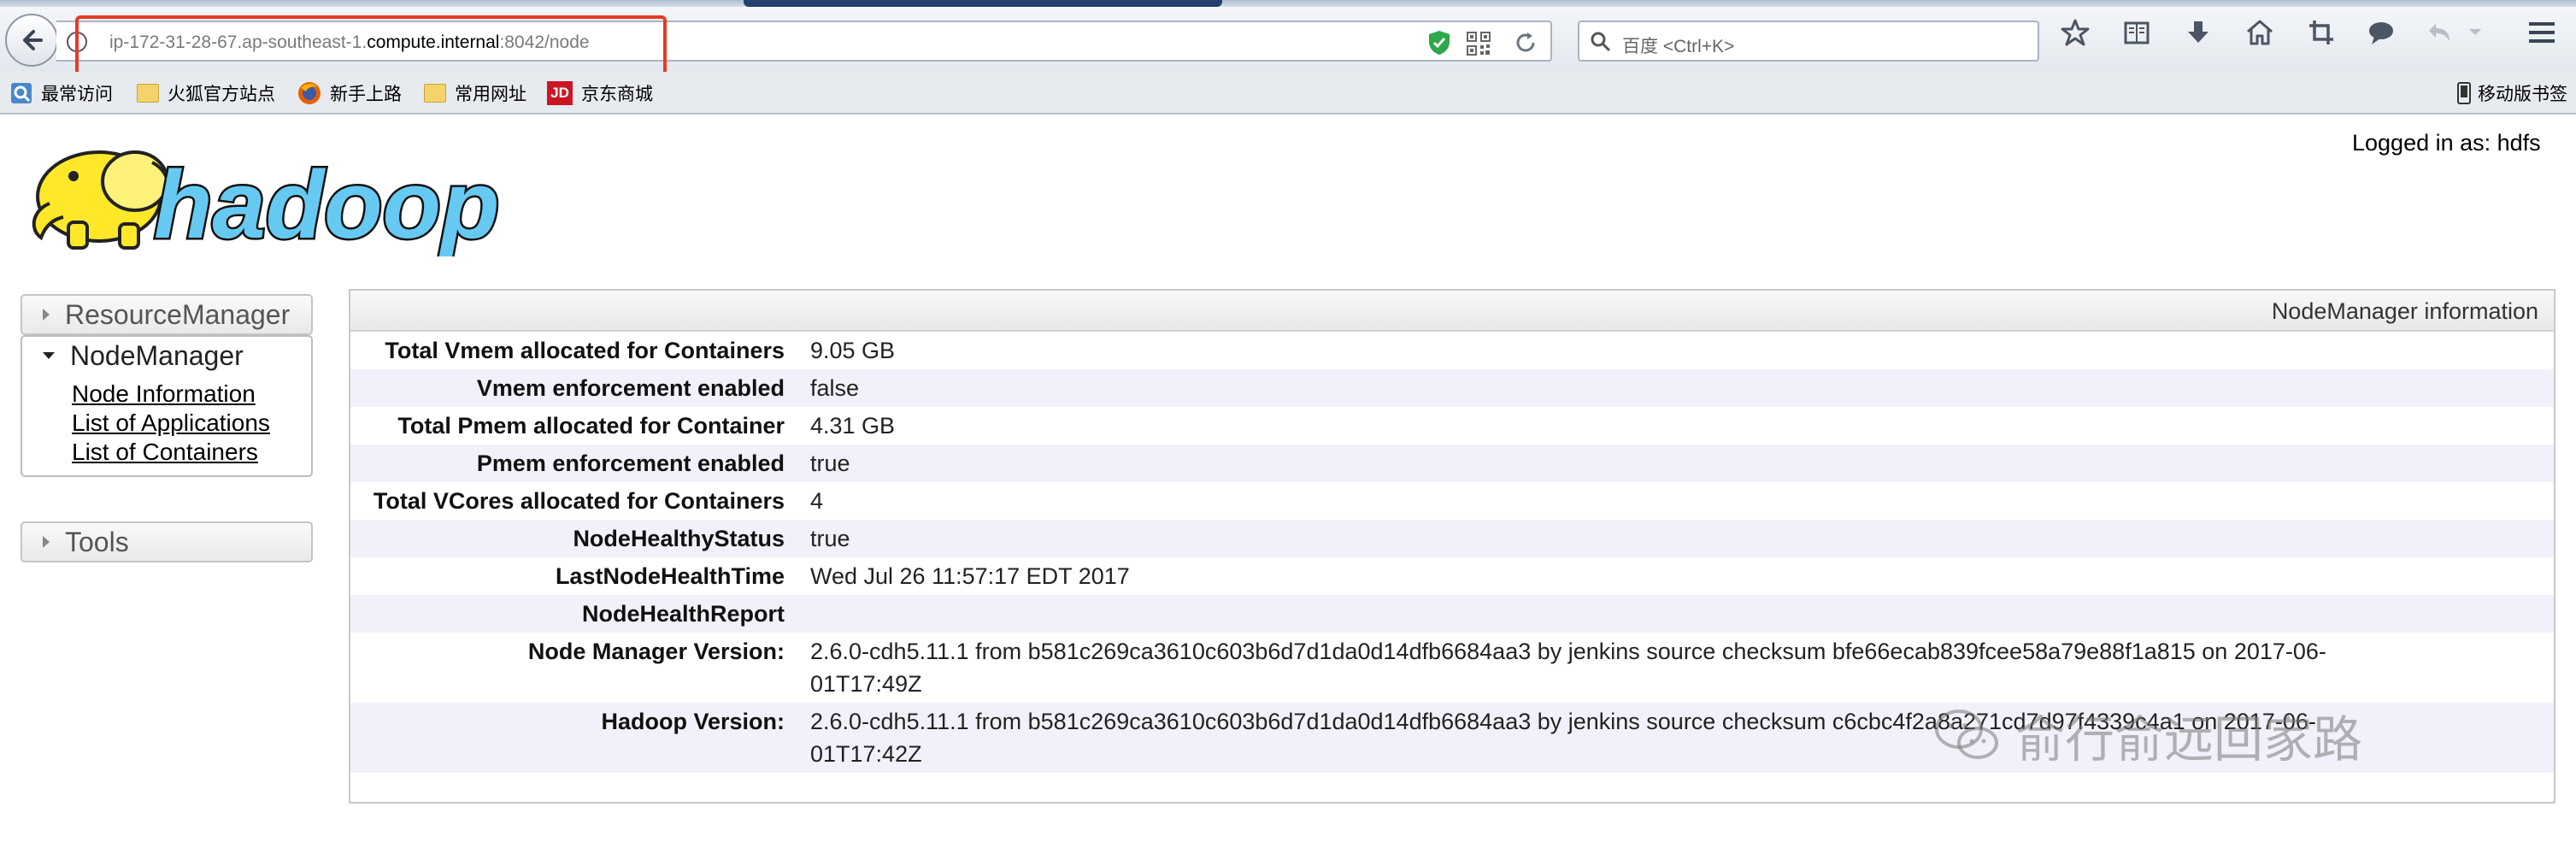 The height and width of the screenshot is (848, 2576). What do you see at coordinates (679, 538) in the screenshot?
I see `info-key: NodeHealthyStatus` at bounding box center [679, 538].